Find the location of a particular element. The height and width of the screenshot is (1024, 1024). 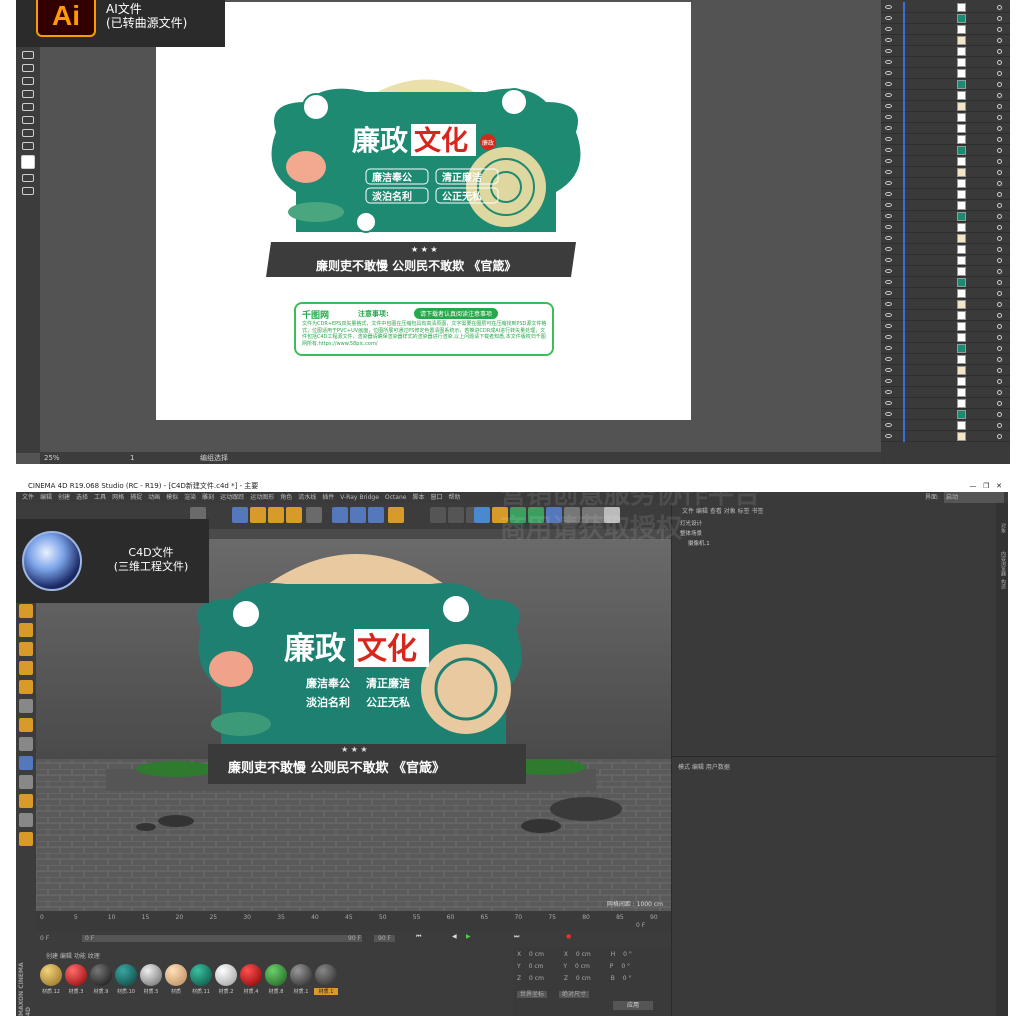

c4d-menu-item: 脚本 is located at coordinates (418, 497).